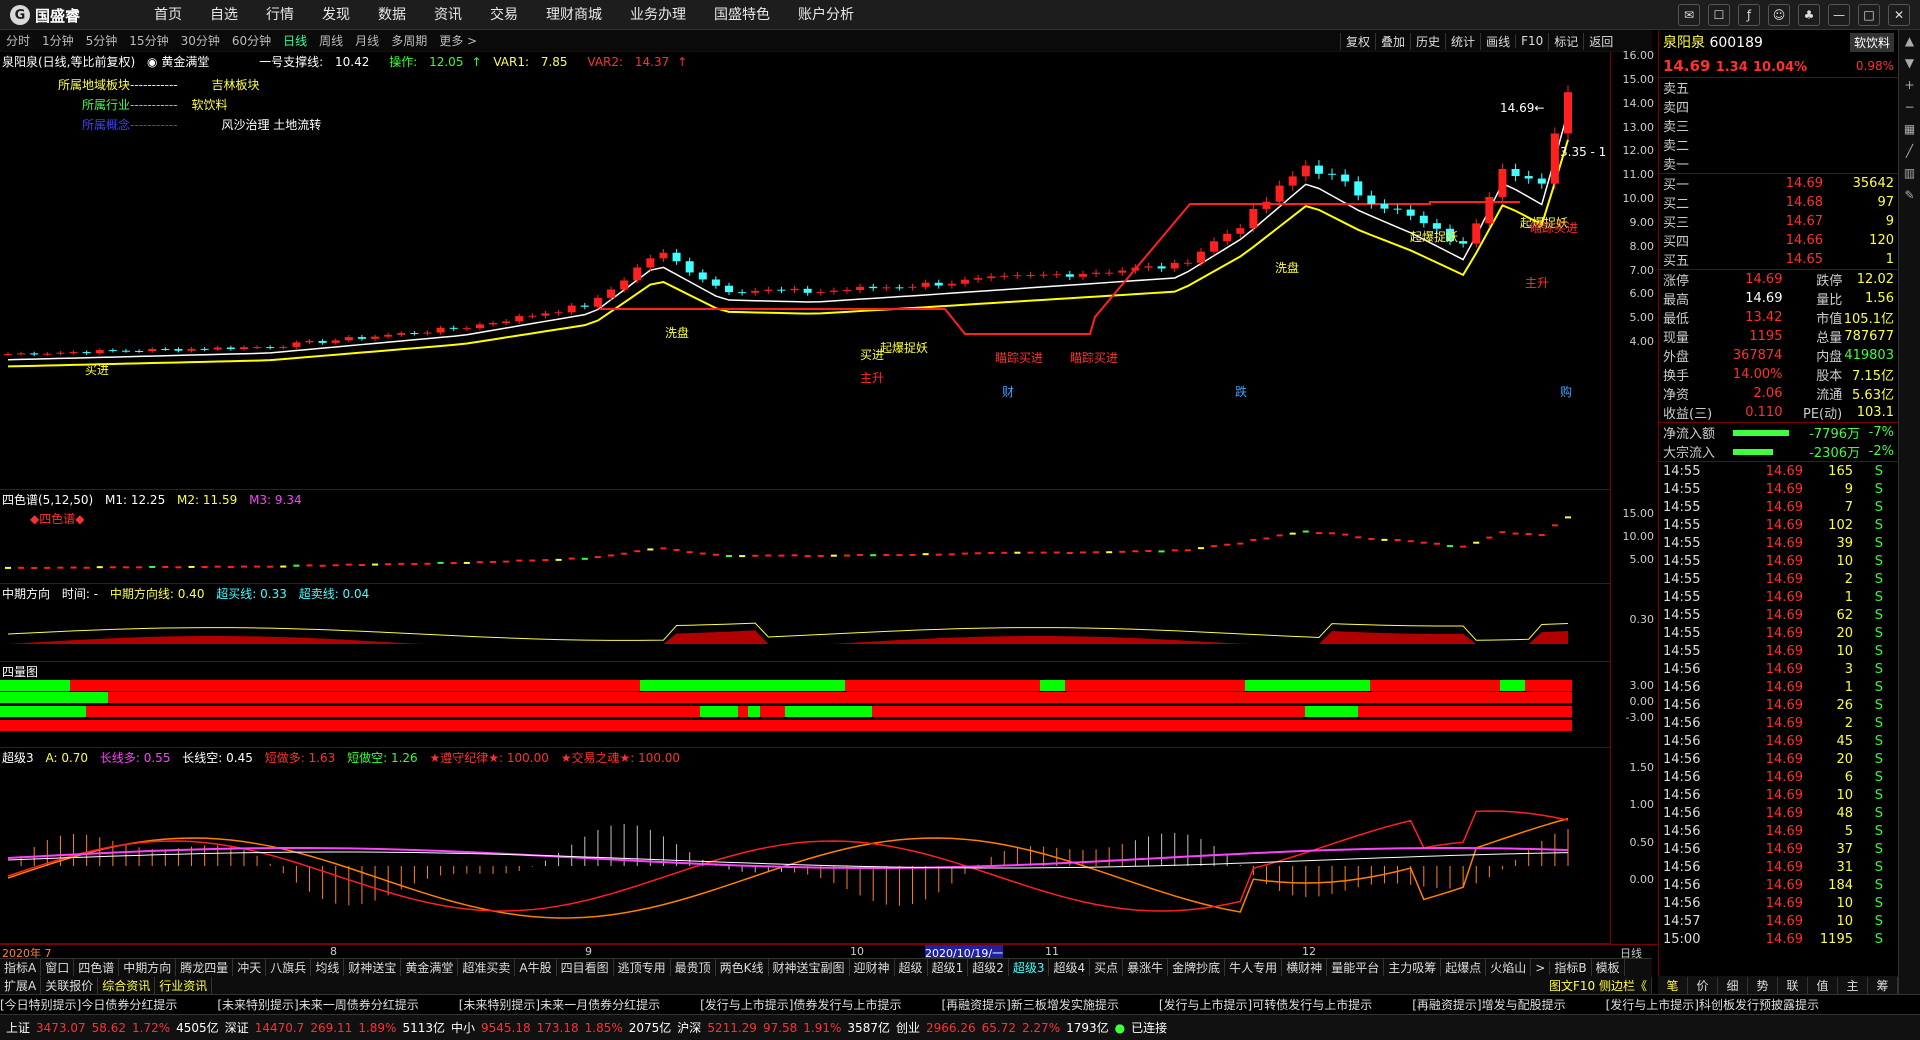 The image size is (1920, 1040). Describe the element at coordinates (21, 985) in the screenshot. I see `info-tab: 扩展A` at that location.